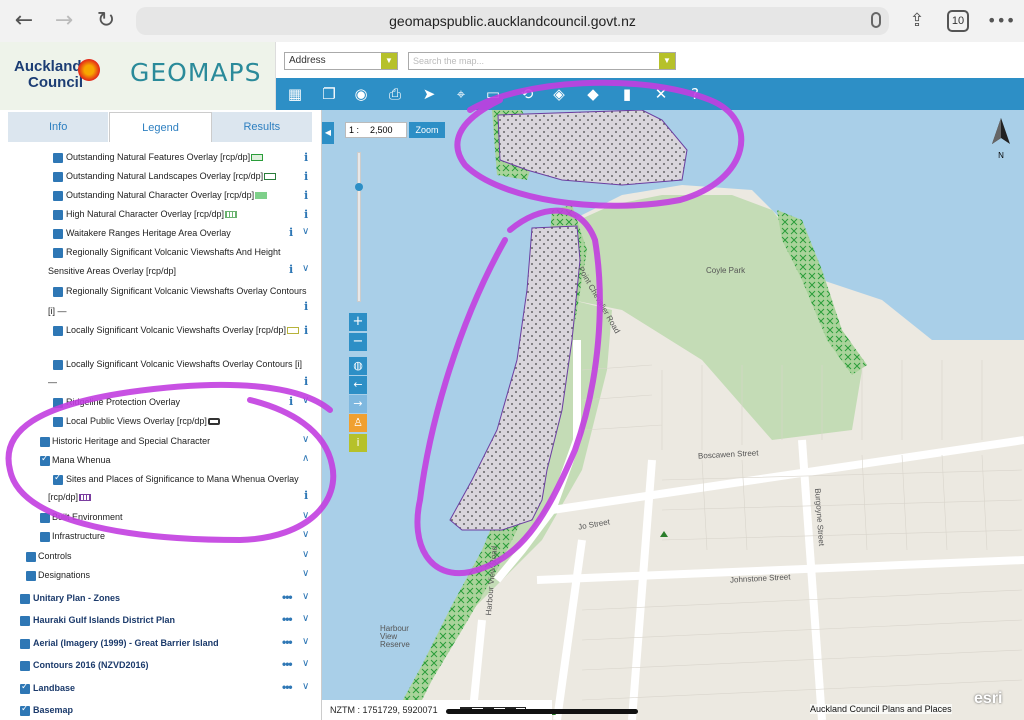 This screenshot has height=720, width=1024. What do you see at coordinates (358, 322) in the screenshot?
I see `zoom-in-button: +` at bounding box center [358, 322].